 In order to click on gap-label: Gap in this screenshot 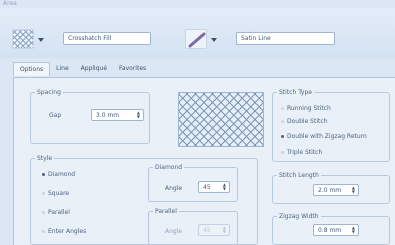, I will do `click(55, 115)`.